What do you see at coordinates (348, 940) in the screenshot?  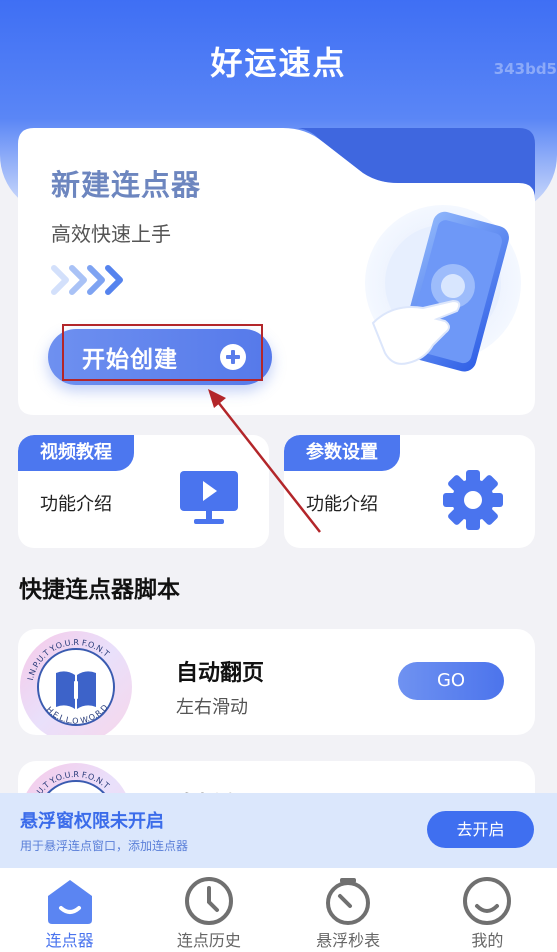 I see `tab-label: 悬浮秒表` at bounding box center [348, 940].